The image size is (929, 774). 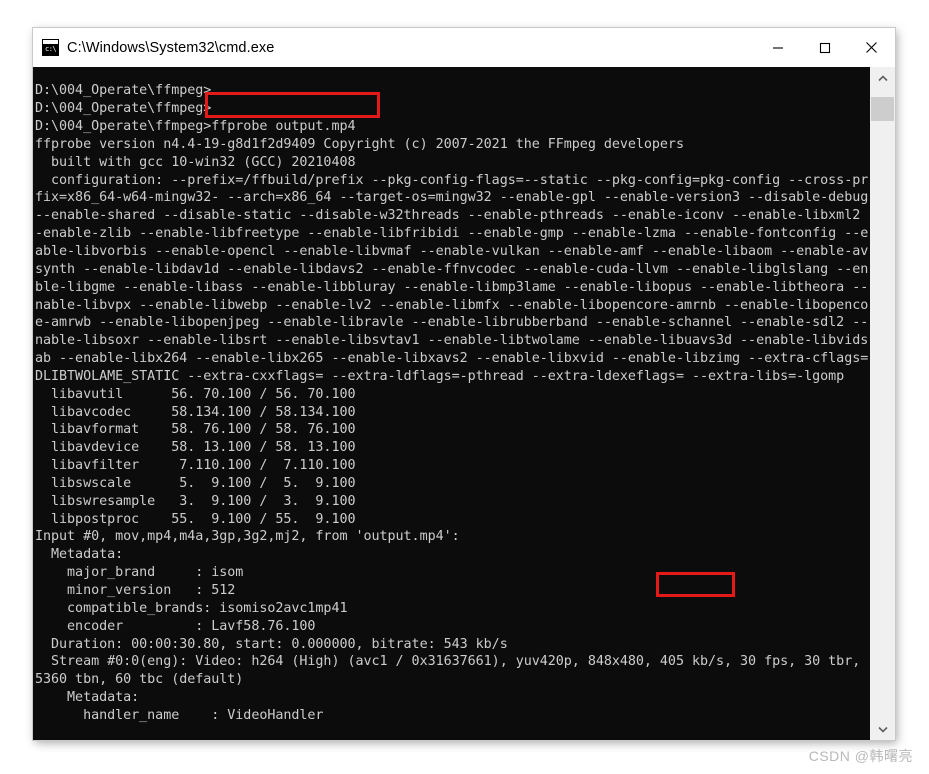 What do you see at coordinates (882, 729) in the screenshot?
I see `scroll-down-icon` at bounding box center [882, 729].